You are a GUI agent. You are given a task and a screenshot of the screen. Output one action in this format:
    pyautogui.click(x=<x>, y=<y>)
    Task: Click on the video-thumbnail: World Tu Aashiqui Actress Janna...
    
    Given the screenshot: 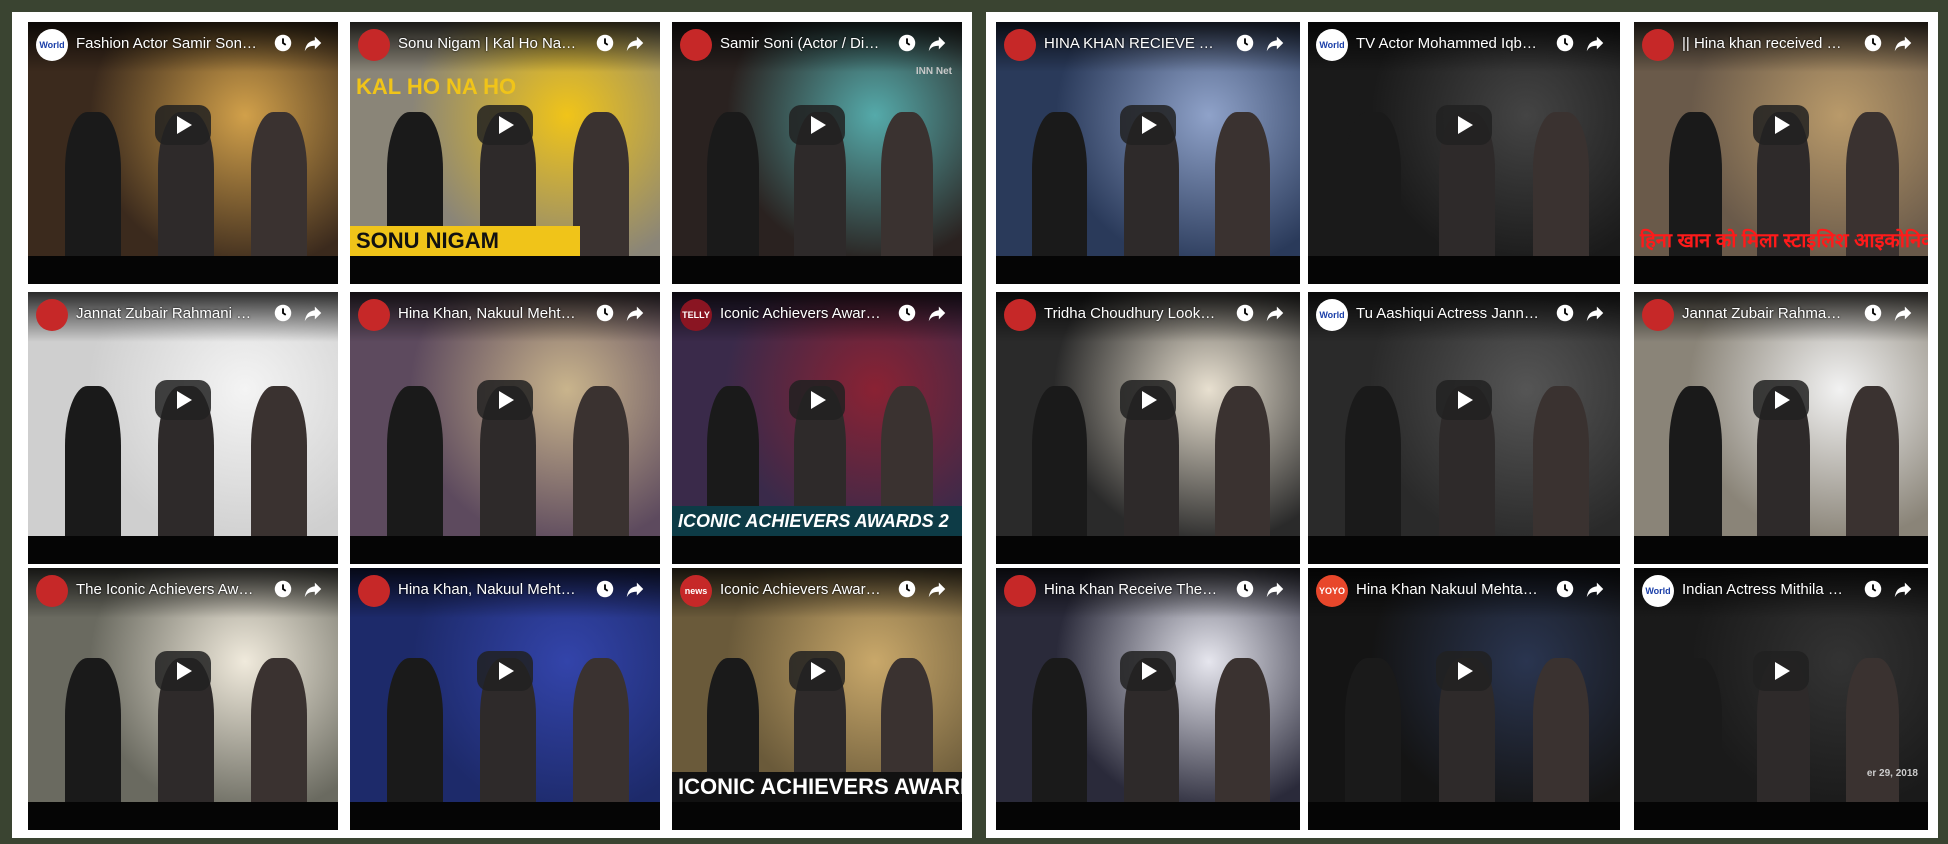 What is the action you would take?
    pyautogui.click(x=1464, y=414)
    